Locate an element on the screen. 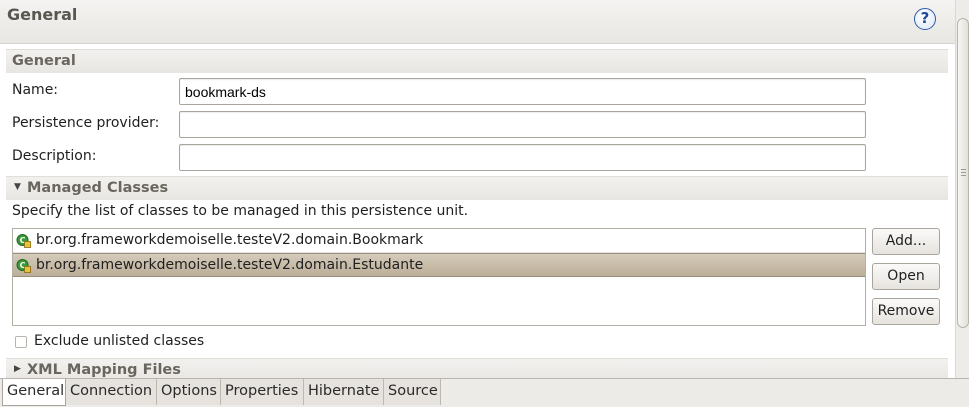 This screenshot has width=969, height=407. tab-connection: Connection is located at coordinates (111, 392).